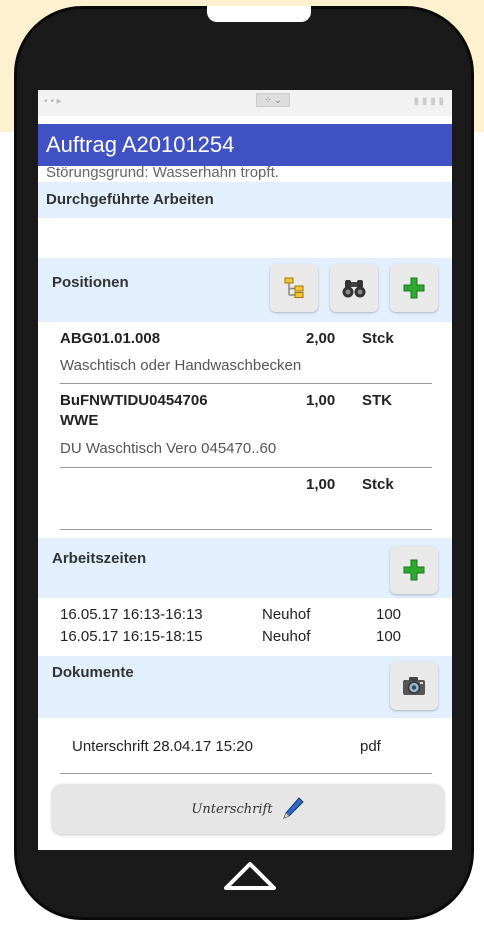 The image size is (484, 925). Describe the element at coordinates (232, 809) in the screenshot. I see `signature-button-label: Unterschrift` at that location.